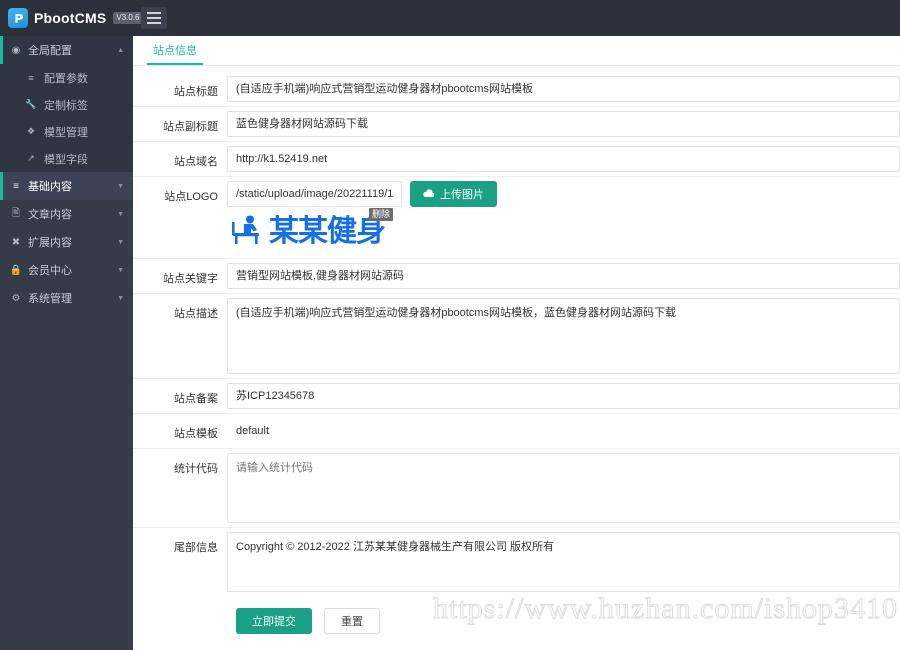 The image size is (900, 650). Describe the element at coordinates (196, 314) in the screenshot. I see `label-site-description: 站点描述` at that location.